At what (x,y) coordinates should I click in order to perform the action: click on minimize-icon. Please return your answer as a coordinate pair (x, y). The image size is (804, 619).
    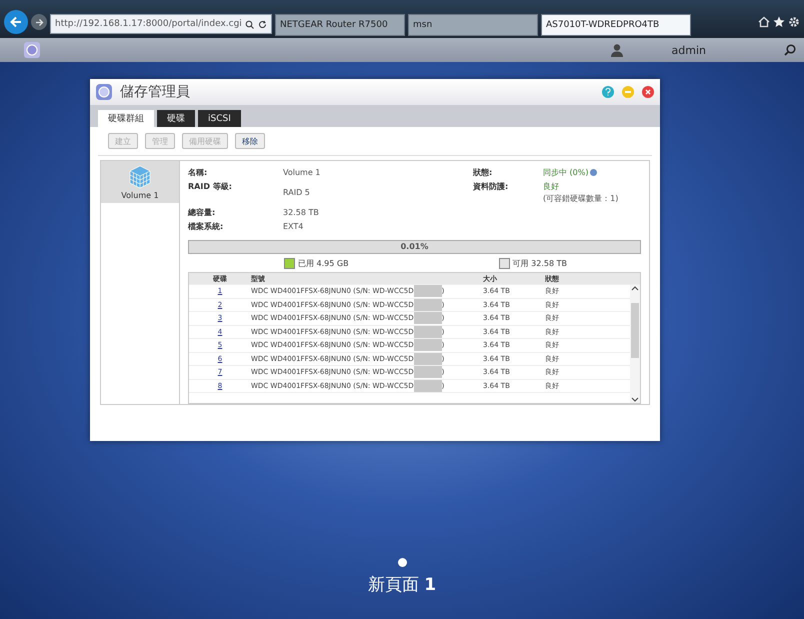
    Looking at the image, I should click on (628, 92).